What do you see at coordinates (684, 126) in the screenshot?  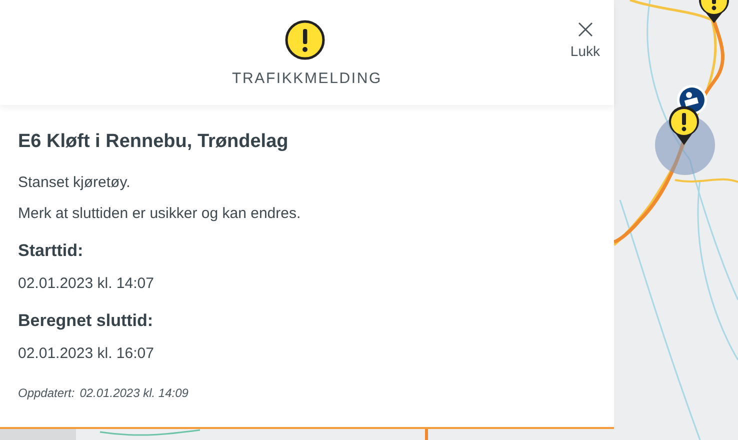 I see `warning-marker-icon` at bounding box center [684, 126].